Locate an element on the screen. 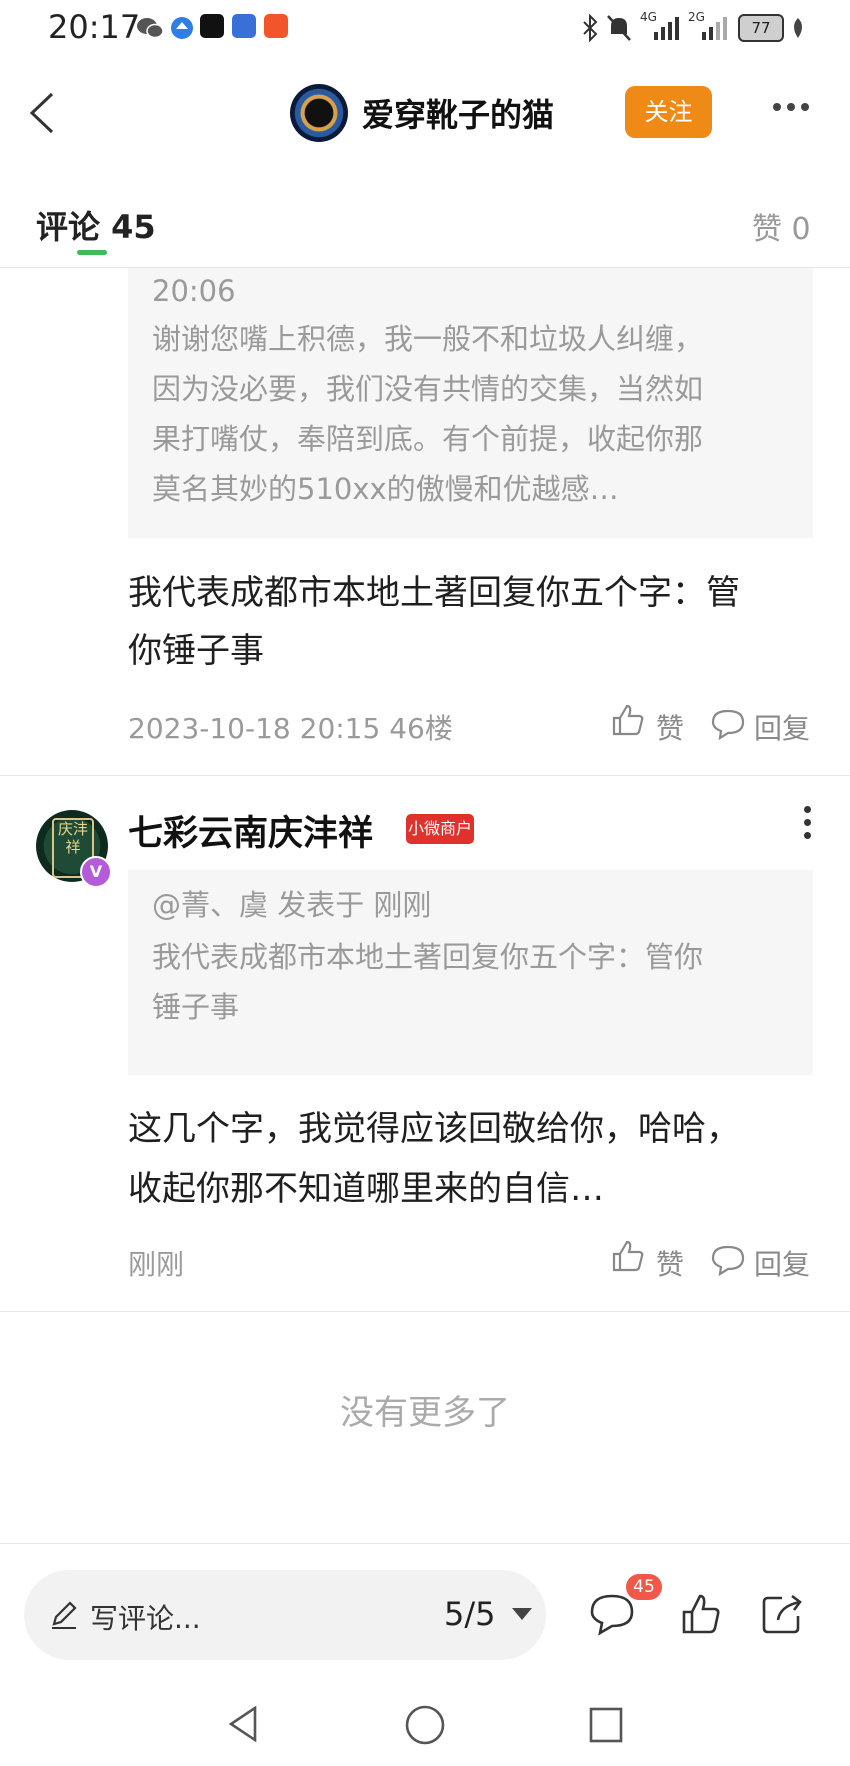 The width and height of the screenshot is (850, 1766). author-name: 爱穿靴子的猫 is located at coordinates (458, 113).